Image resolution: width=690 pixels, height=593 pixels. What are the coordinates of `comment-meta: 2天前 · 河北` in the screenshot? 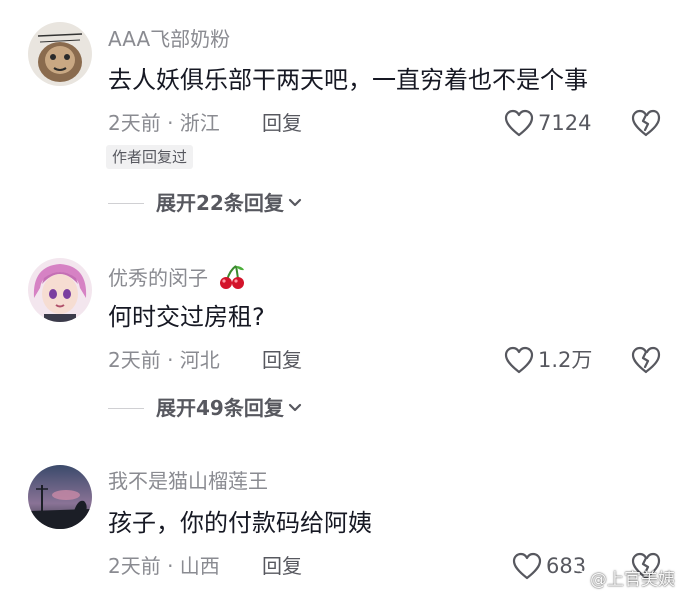 It's located at (164, 360).